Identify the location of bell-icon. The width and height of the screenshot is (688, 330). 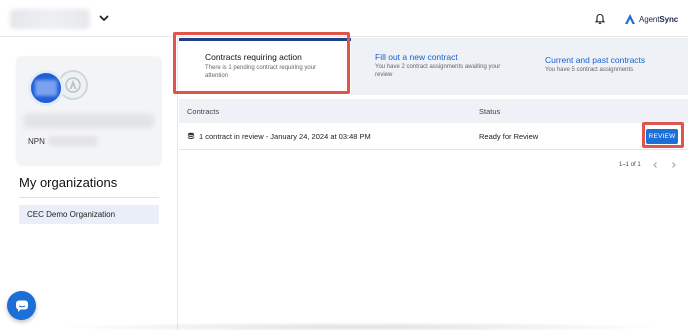
(600, 19).